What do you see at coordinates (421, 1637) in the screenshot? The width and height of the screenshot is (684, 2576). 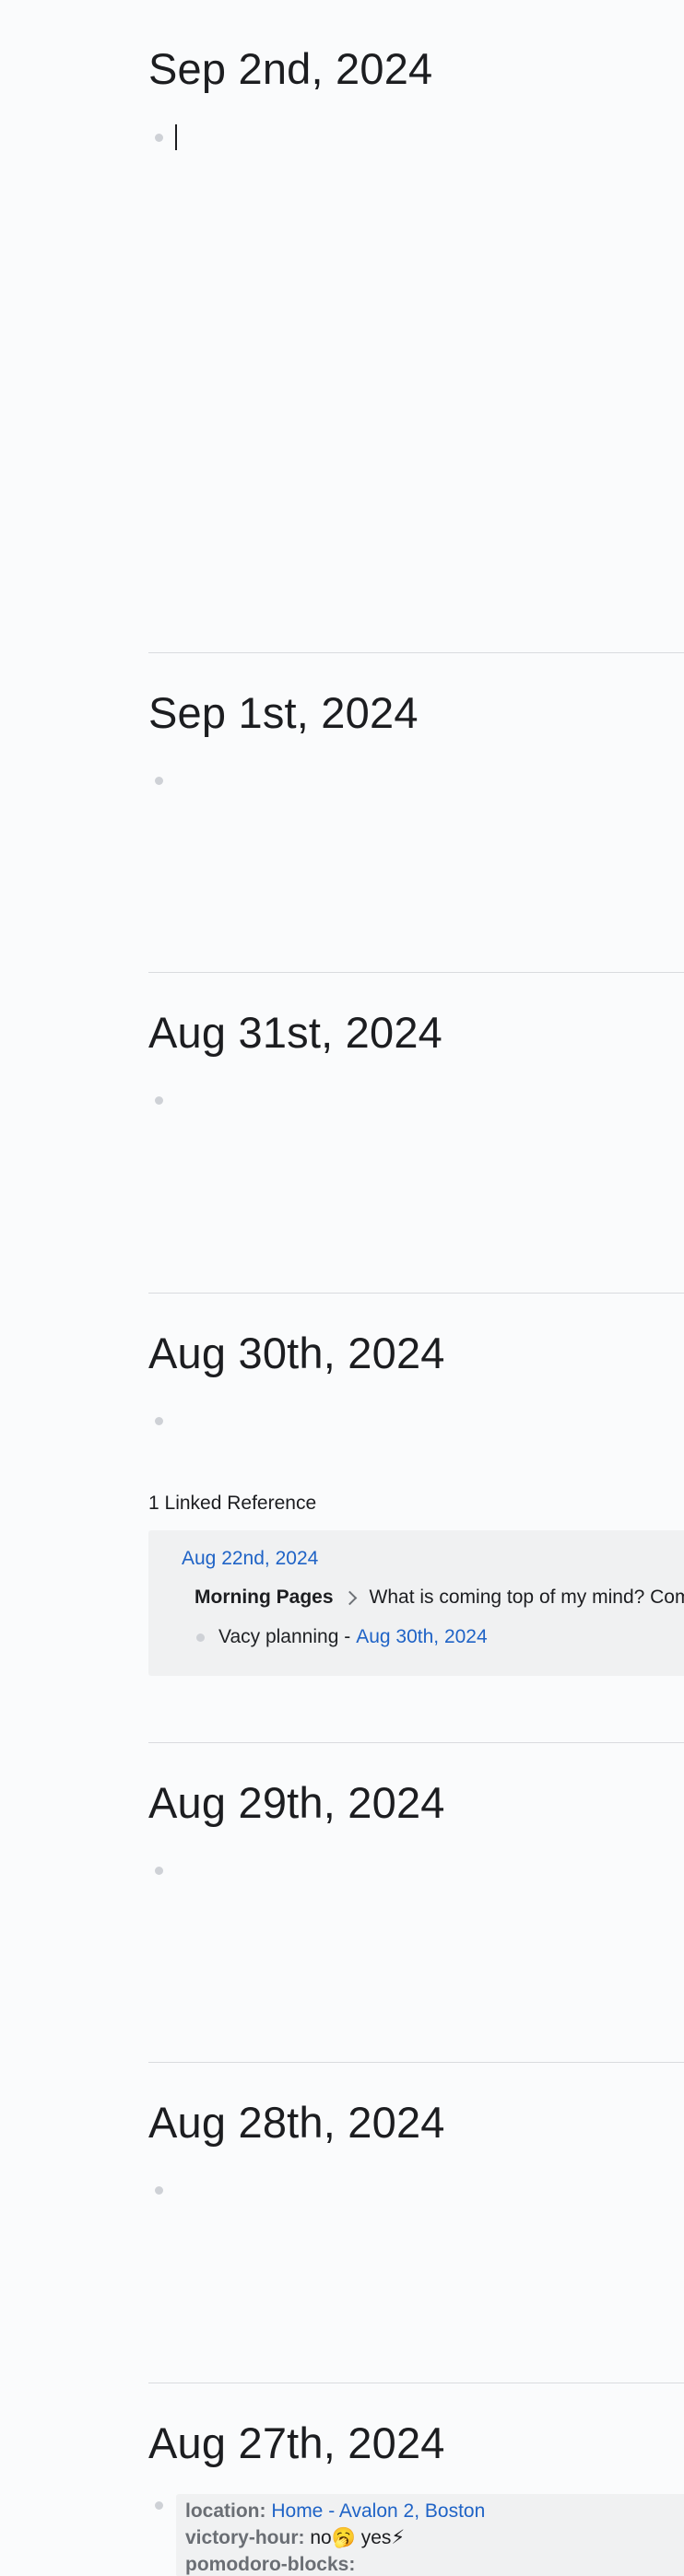 I see `page-ref-link: Aug 30th, 2024` at bounding box center [421, 1637].